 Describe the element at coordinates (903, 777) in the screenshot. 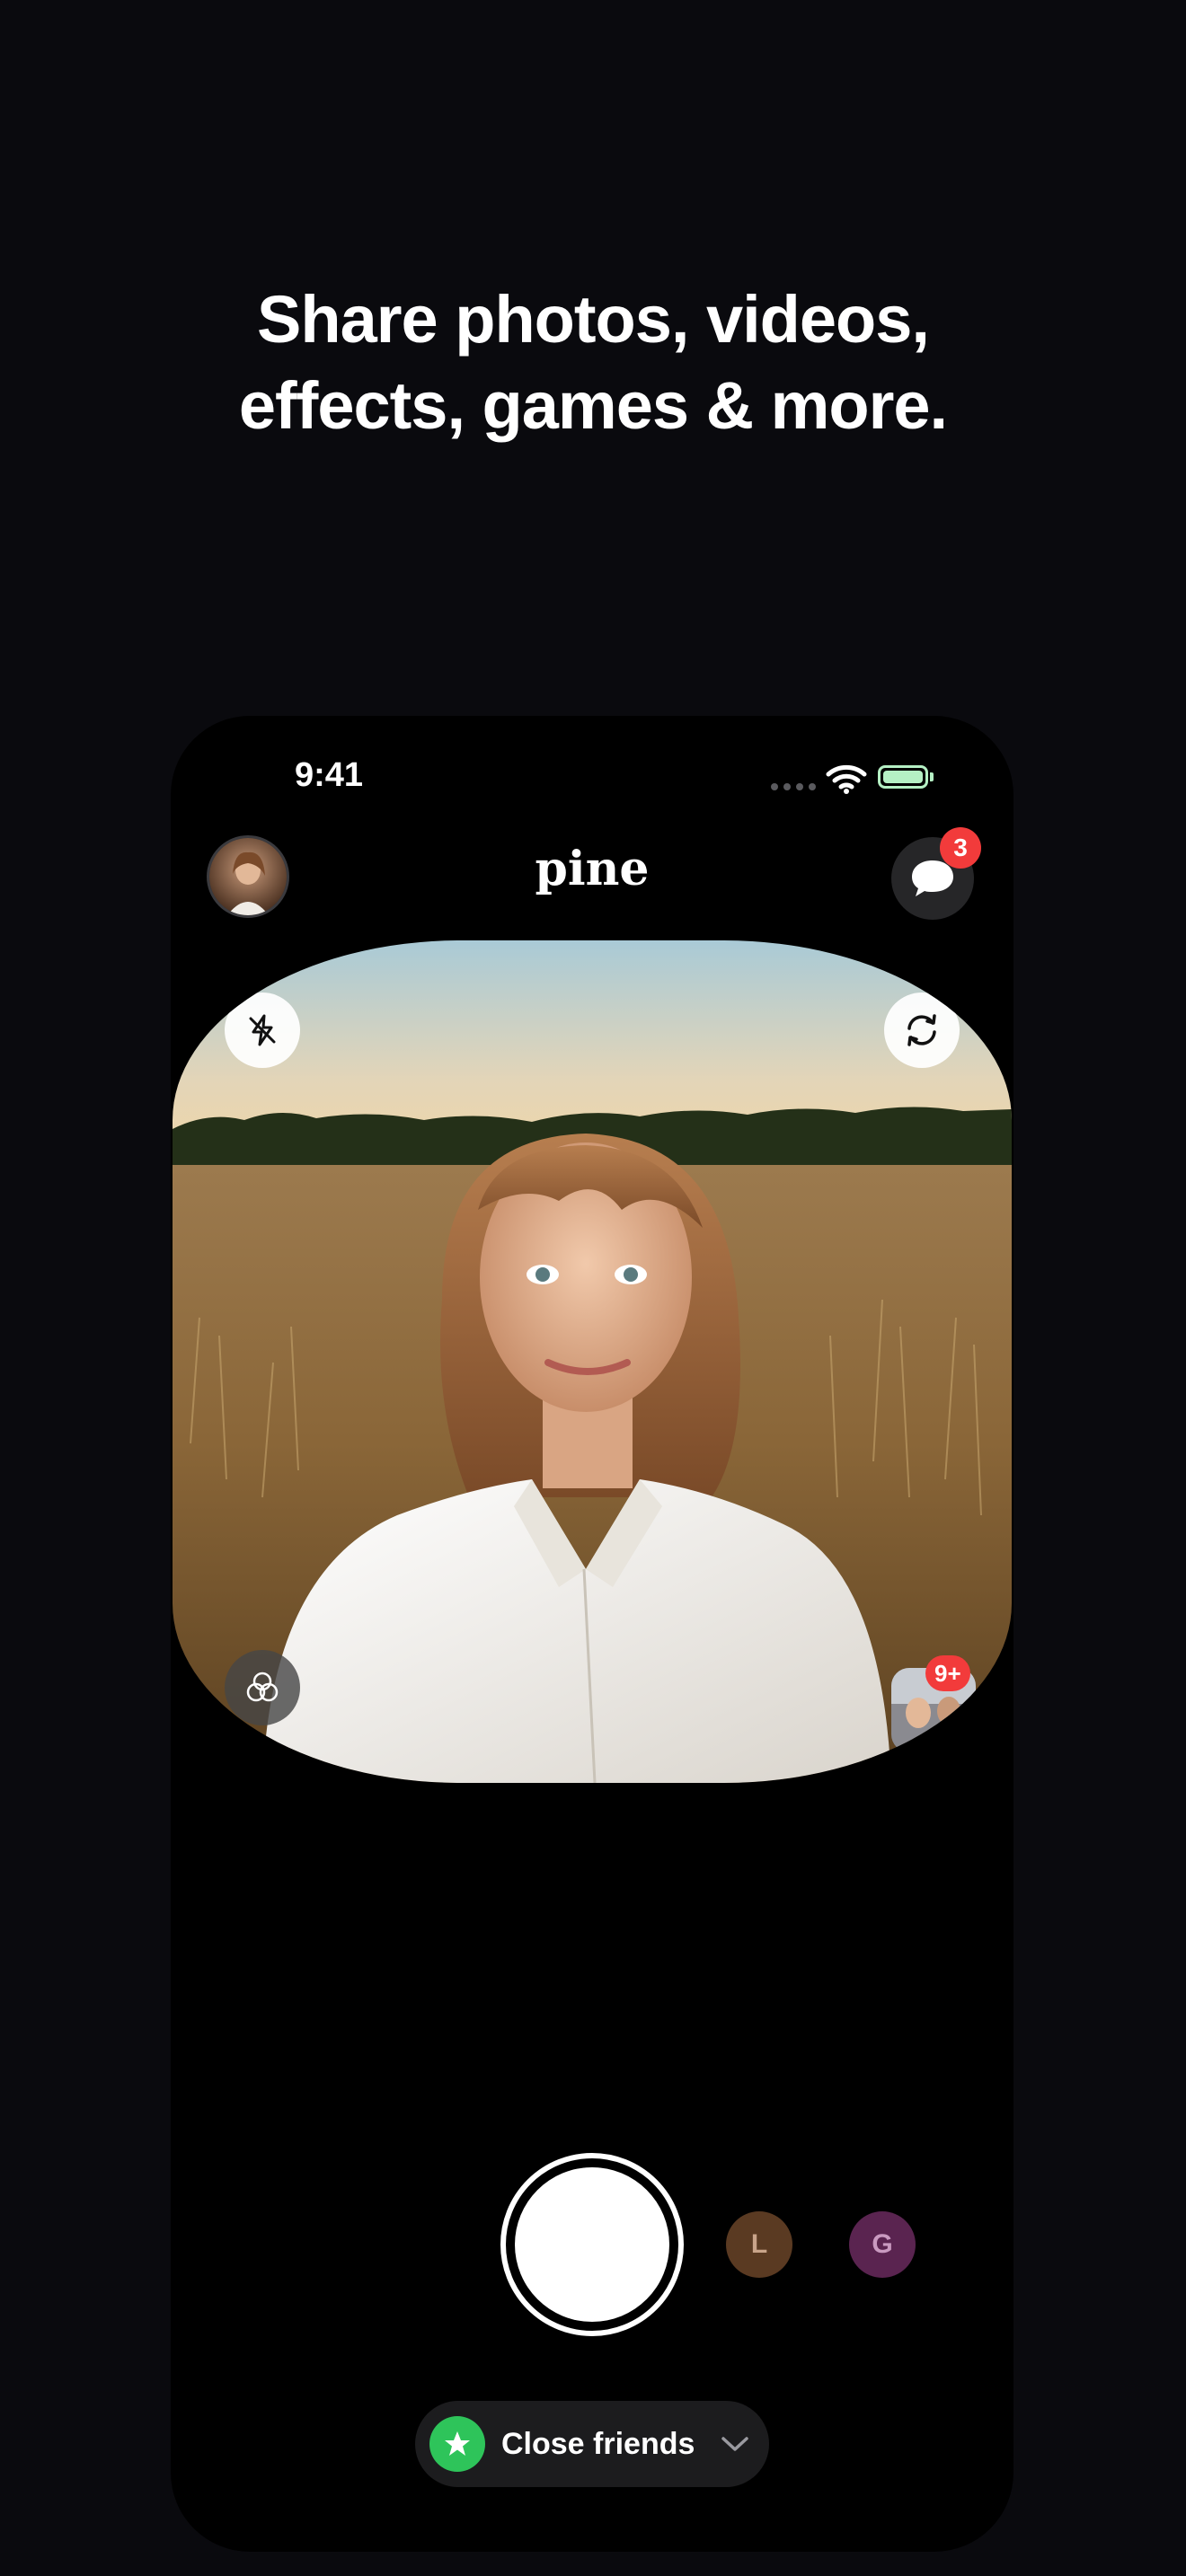

I see `battery-icon` at that location.